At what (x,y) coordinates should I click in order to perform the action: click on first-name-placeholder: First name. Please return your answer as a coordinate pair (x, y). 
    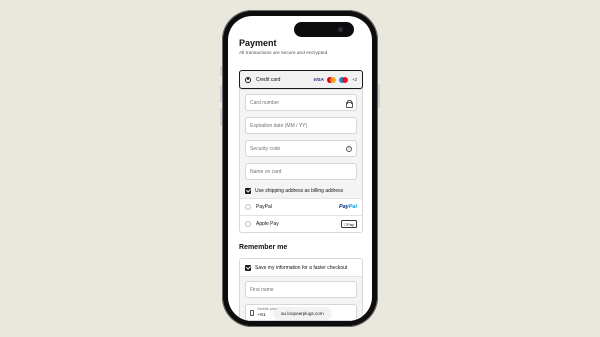
    Looking at the image, I should click on (262, 289).